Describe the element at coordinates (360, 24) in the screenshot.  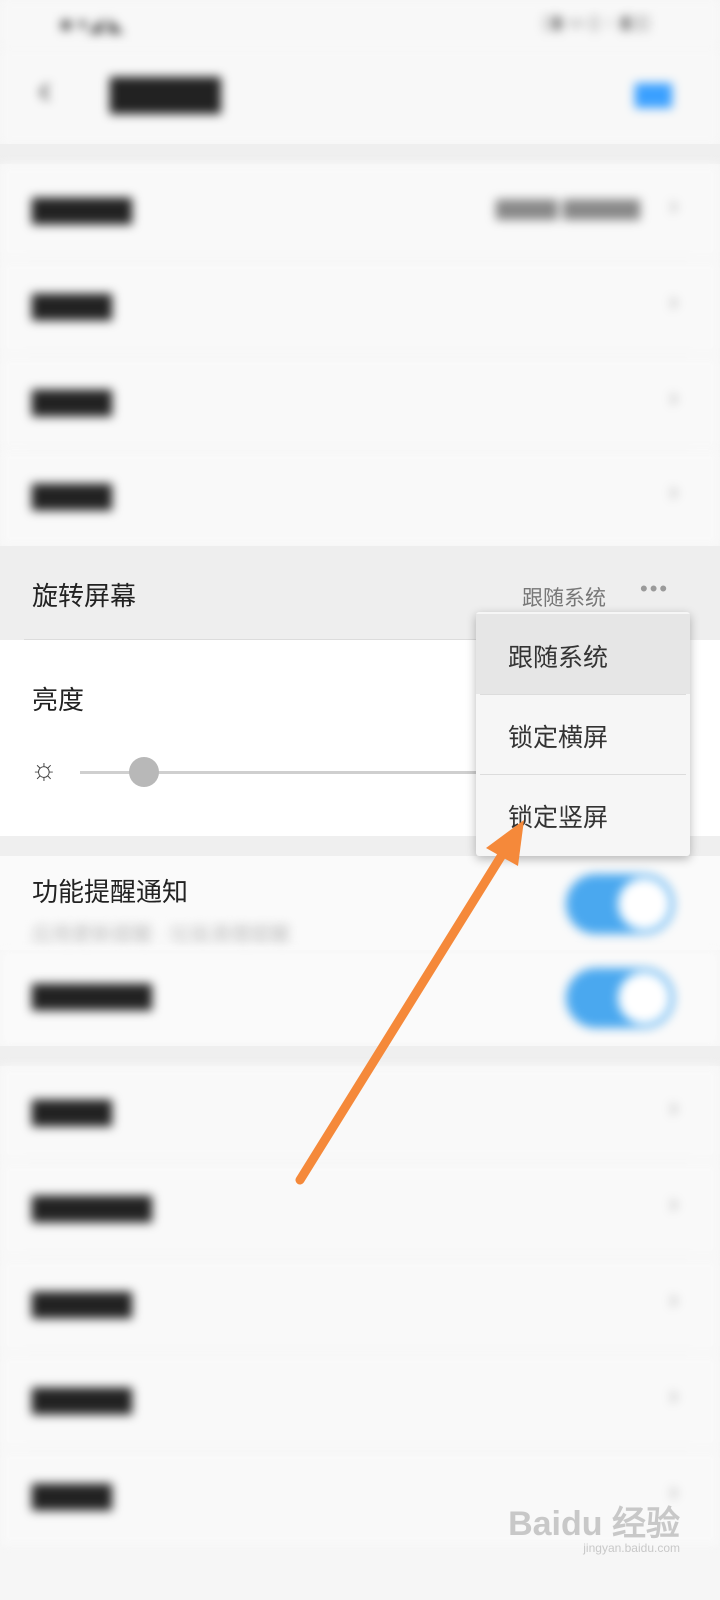
I see `status-bar: ■ ▾◢ ◣ ▯▮ ▭ ▯ ◌ ▮▯▯` at that location.